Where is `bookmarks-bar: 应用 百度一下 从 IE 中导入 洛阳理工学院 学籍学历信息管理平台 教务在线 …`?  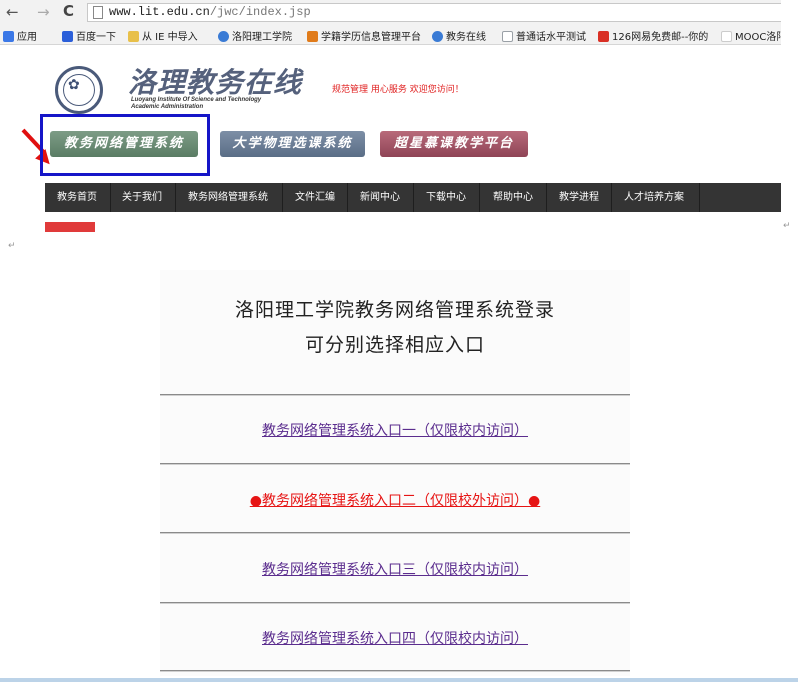
bookmarks-bar: 应用 百度一下 从 IE 中导入 洛阳理工学院 学籍学历信息管理平台 教务在线 … is located at coordinates (390, 35).